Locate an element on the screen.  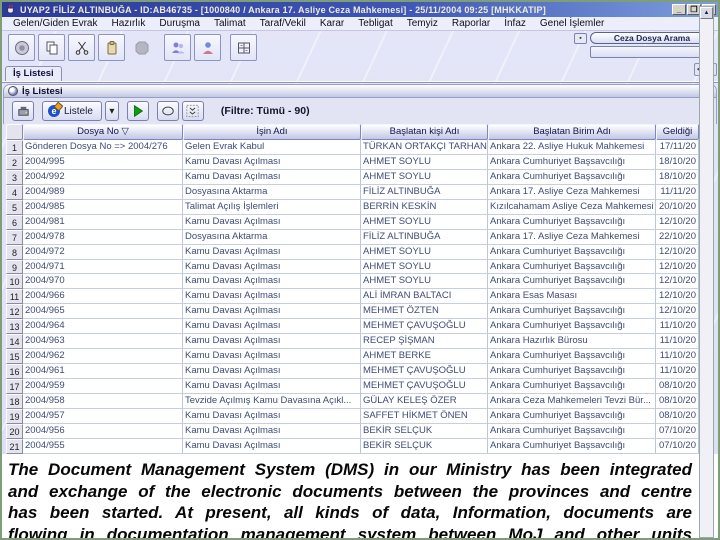
stop-icon is located at coordinates (141, 47).